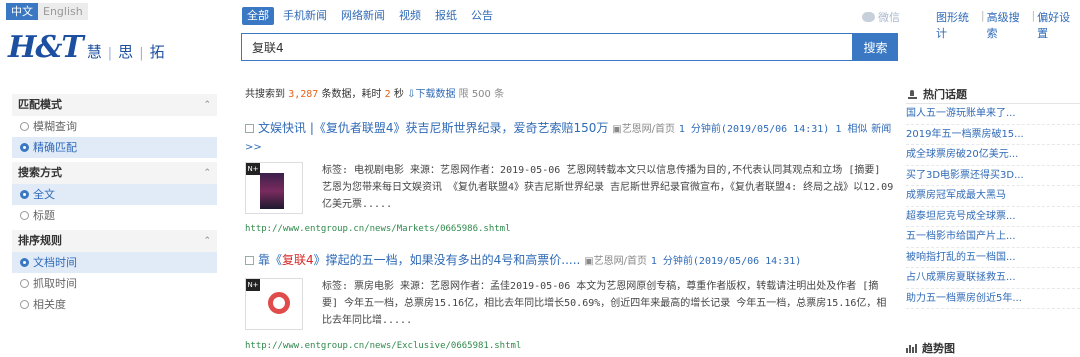  Describe the element at coordinates (55, 126) in the screenshot. I see `option-label: 模糊查询` at that location.